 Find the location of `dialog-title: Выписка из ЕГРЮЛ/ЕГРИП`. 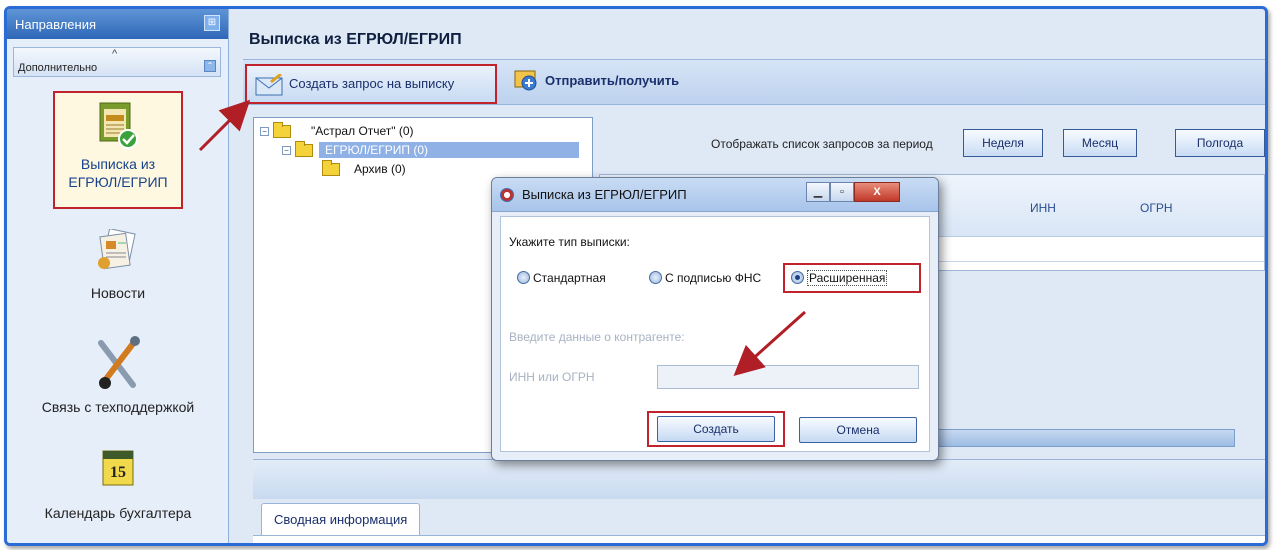

dialog-title: Выписка из ЕГРЮЛ/ЕГРИП is located at coordinates (604, 194).